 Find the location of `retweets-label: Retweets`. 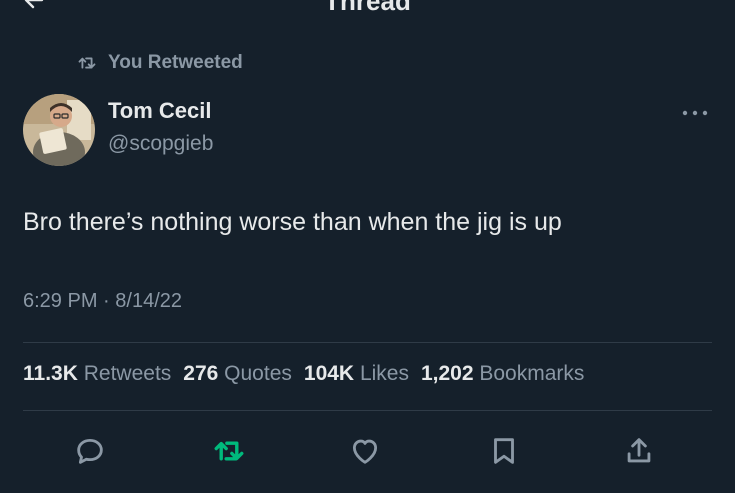

retweets-label: Retweets is located at coordinates (127, 373).